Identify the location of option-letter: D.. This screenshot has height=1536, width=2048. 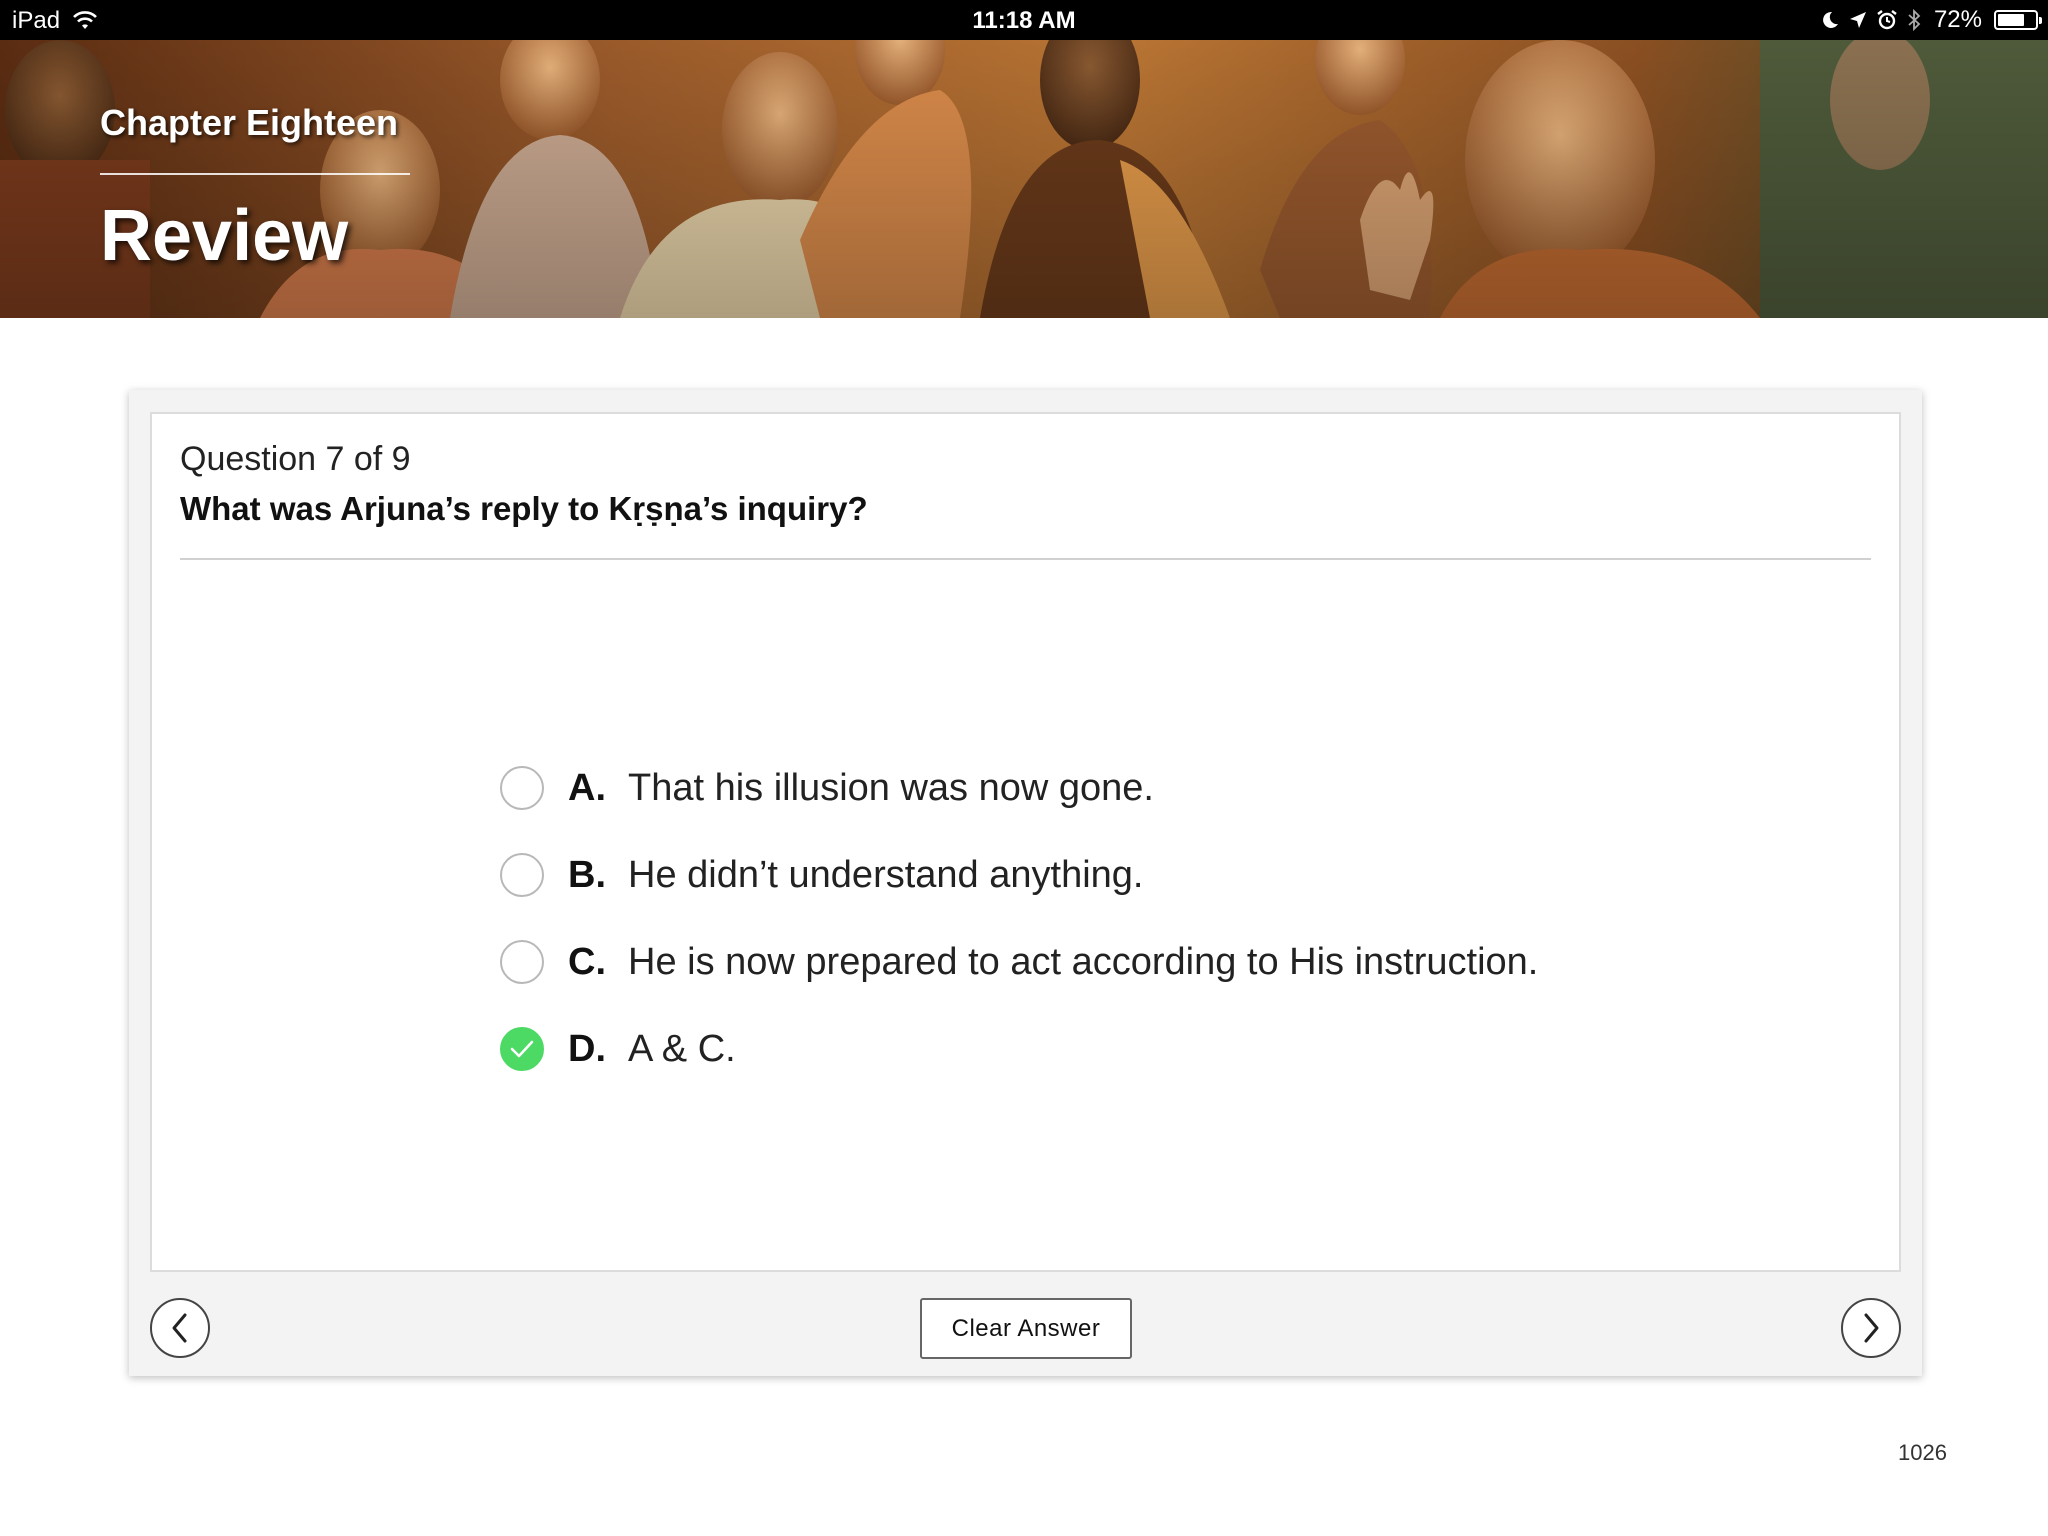
(587, 1048).